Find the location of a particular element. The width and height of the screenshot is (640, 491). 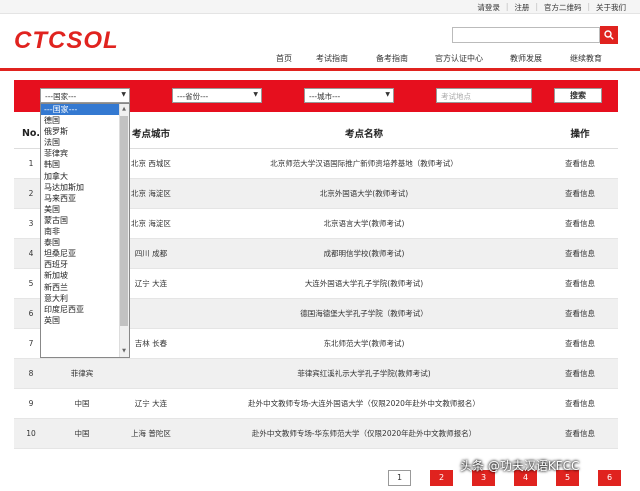

dropdown-option: 泰国 is located at coordinates (85, 242).